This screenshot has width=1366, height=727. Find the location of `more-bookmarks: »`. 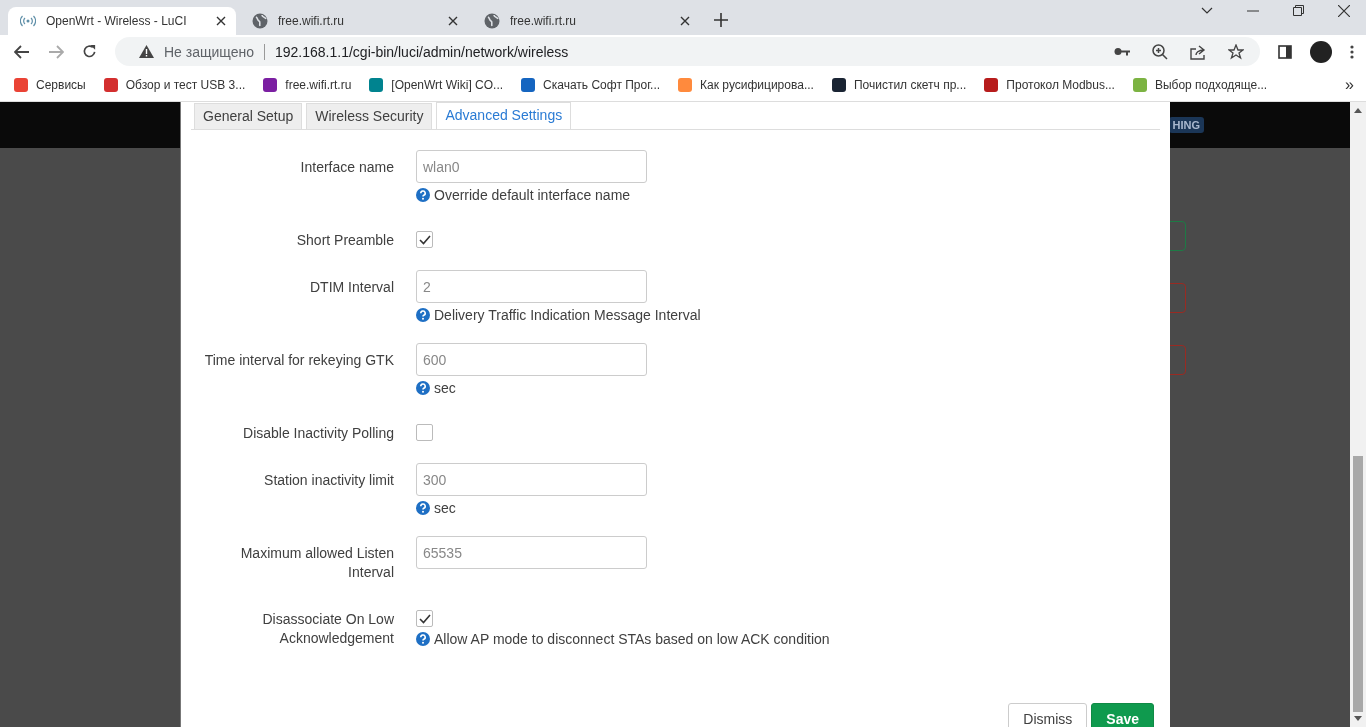

more-bookmarks: » is located at coordinates (1349, 84).